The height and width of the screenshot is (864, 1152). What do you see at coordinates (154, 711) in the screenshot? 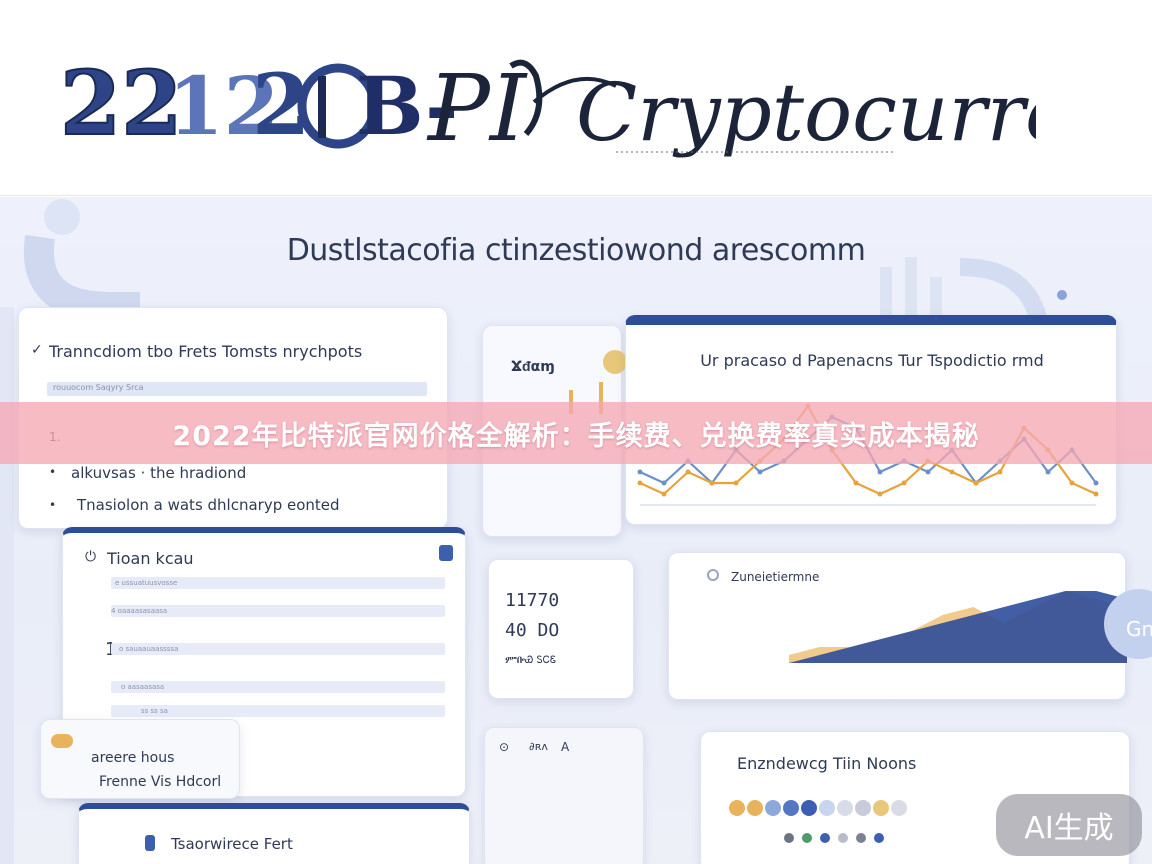
I see `table-cell: ss ss sa` at bounding box center [154, 711].